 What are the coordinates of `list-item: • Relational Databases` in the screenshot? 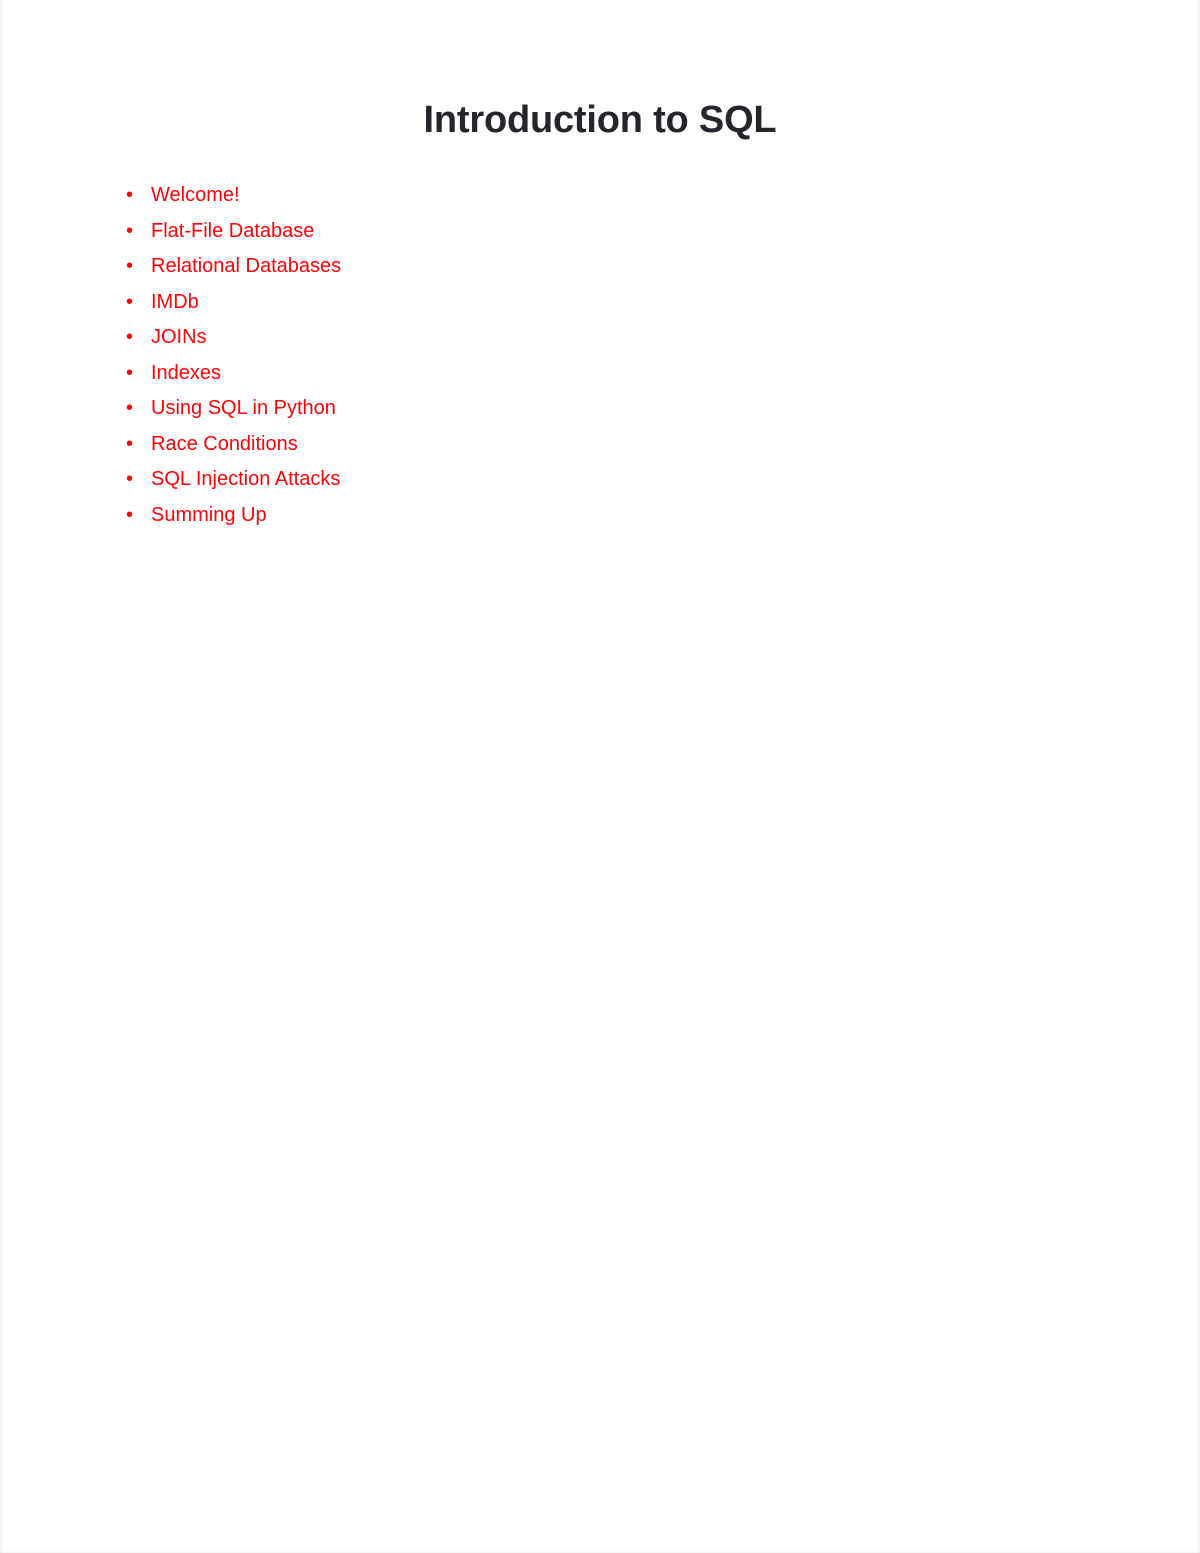 It's located at (576, 267).